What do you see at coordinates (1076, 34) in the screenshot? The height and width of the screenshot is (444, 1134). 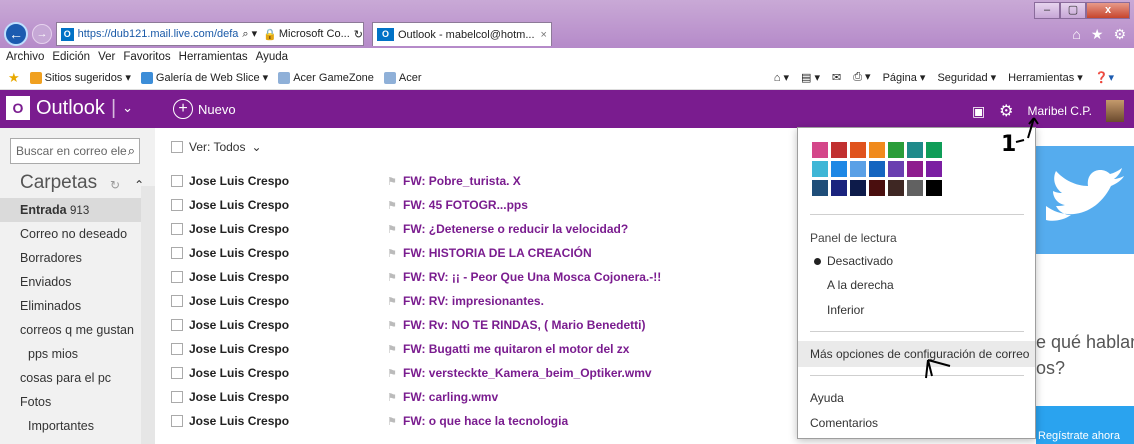 I see `home-icon: ⌂` at bounding box center [1076, 34].